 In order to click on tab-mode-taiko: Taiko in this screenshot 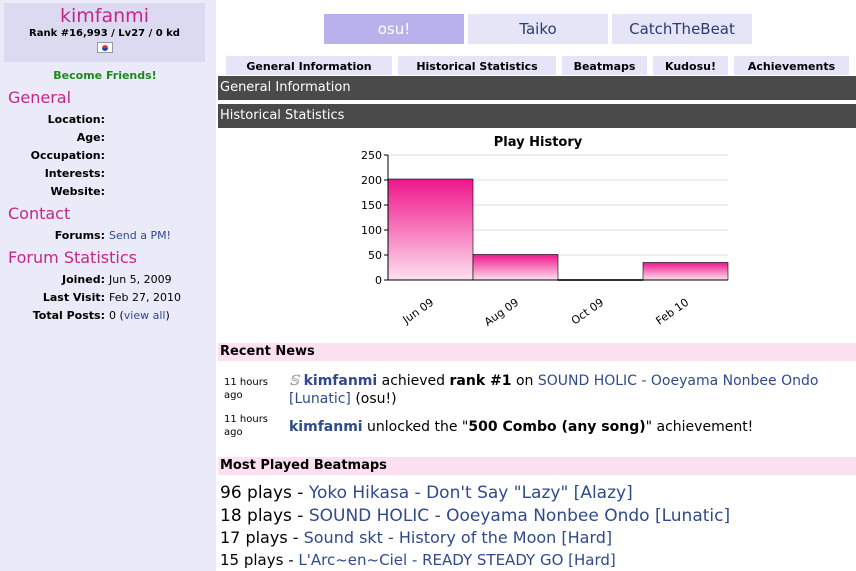, I will do `click(538, 29)`.